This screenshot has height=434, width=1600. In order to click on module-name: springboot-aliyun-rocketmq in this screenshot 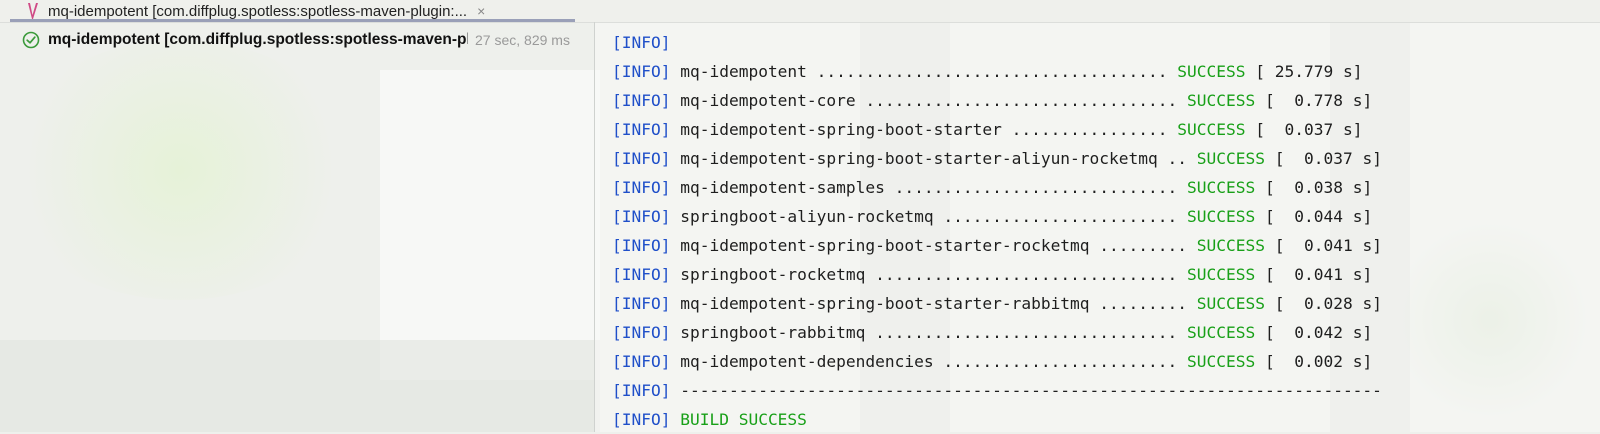, I will do `click(807, 216)`.